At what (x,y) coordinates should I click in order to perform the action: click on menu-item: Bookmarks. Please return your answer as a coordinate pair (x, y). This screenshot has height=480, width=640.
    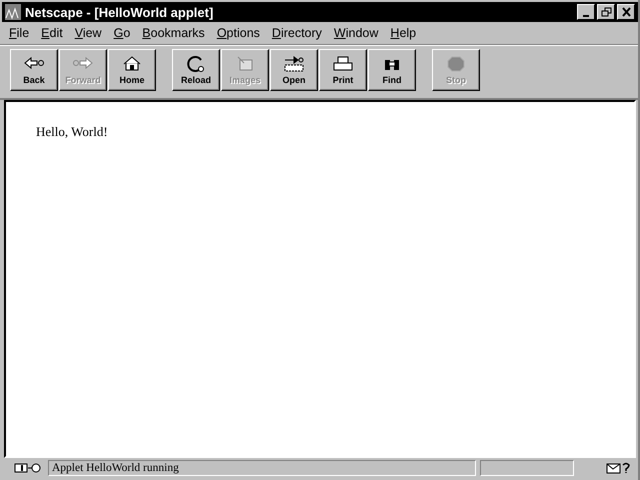
    Looking at the image, I should click on (173, 33).